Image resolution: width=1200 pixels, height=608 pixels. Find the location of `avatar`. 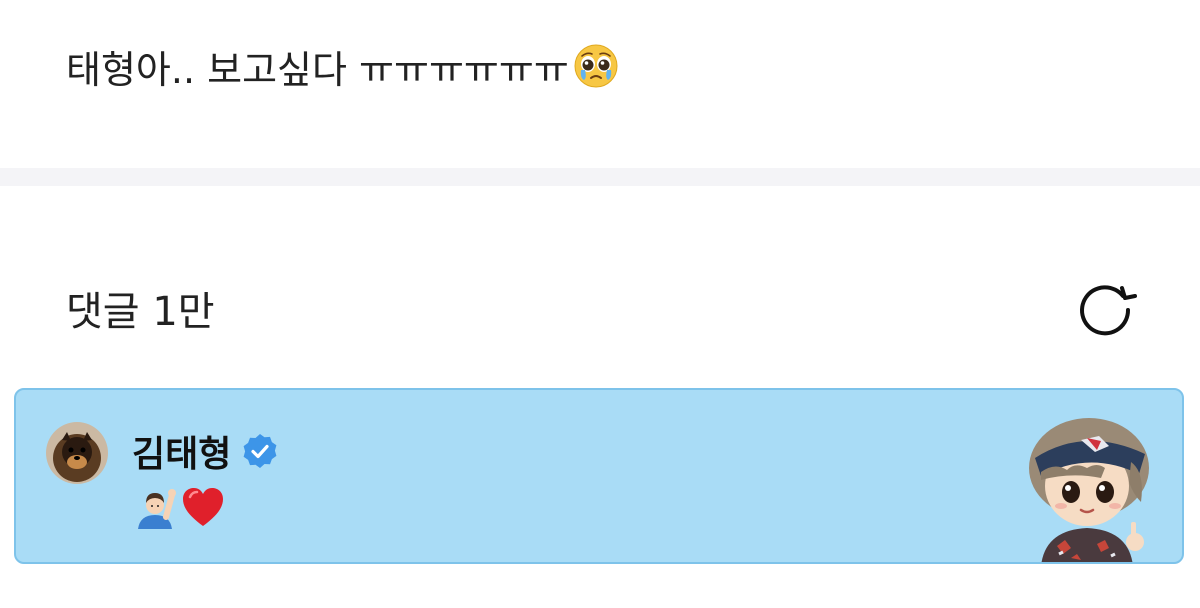

avatar is located at coordinates (77, 453).